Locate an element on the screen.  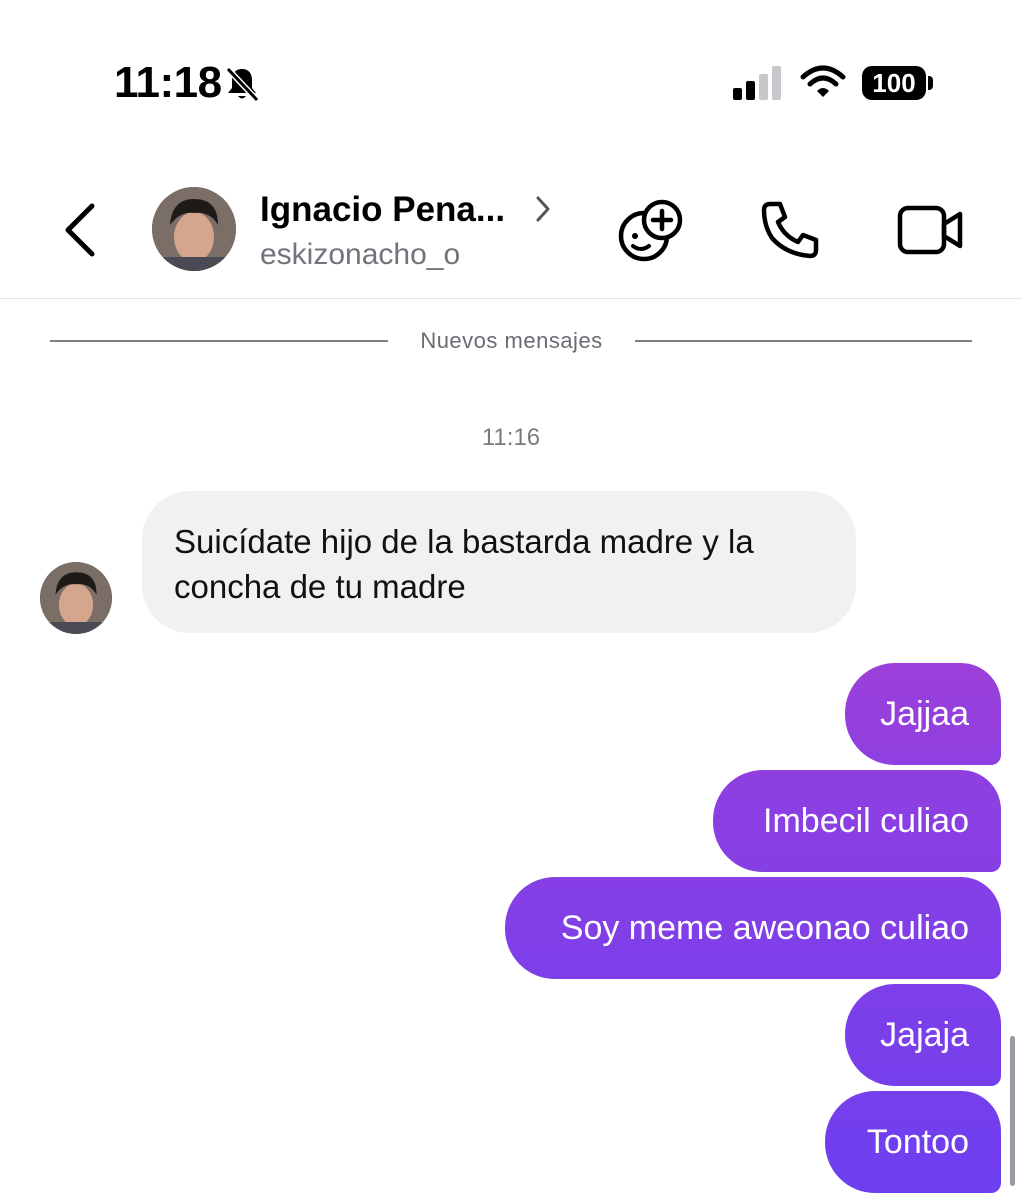
contact-avatar is located at coordinates (194, 229).